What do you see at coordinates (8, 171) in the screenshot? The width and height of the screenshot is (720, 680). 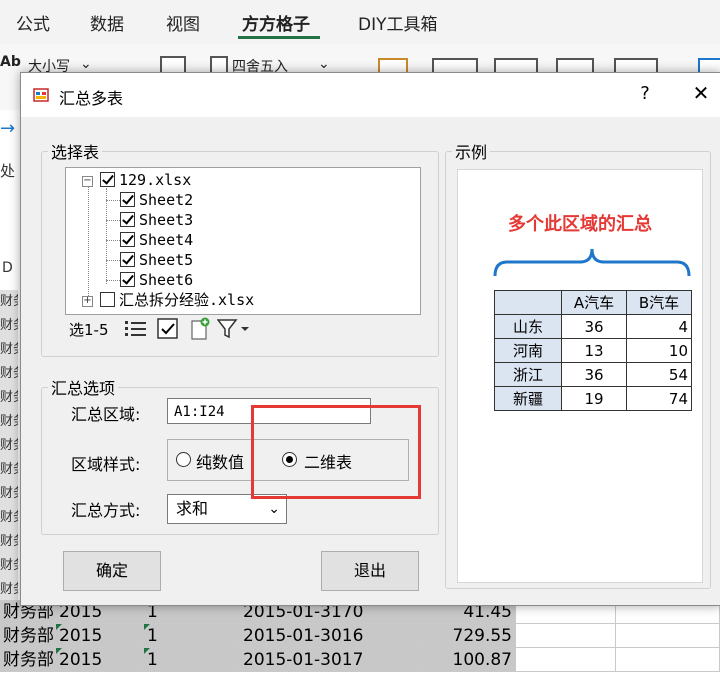 I see `handle-fragment: 处` at bounding box center [8, 171].